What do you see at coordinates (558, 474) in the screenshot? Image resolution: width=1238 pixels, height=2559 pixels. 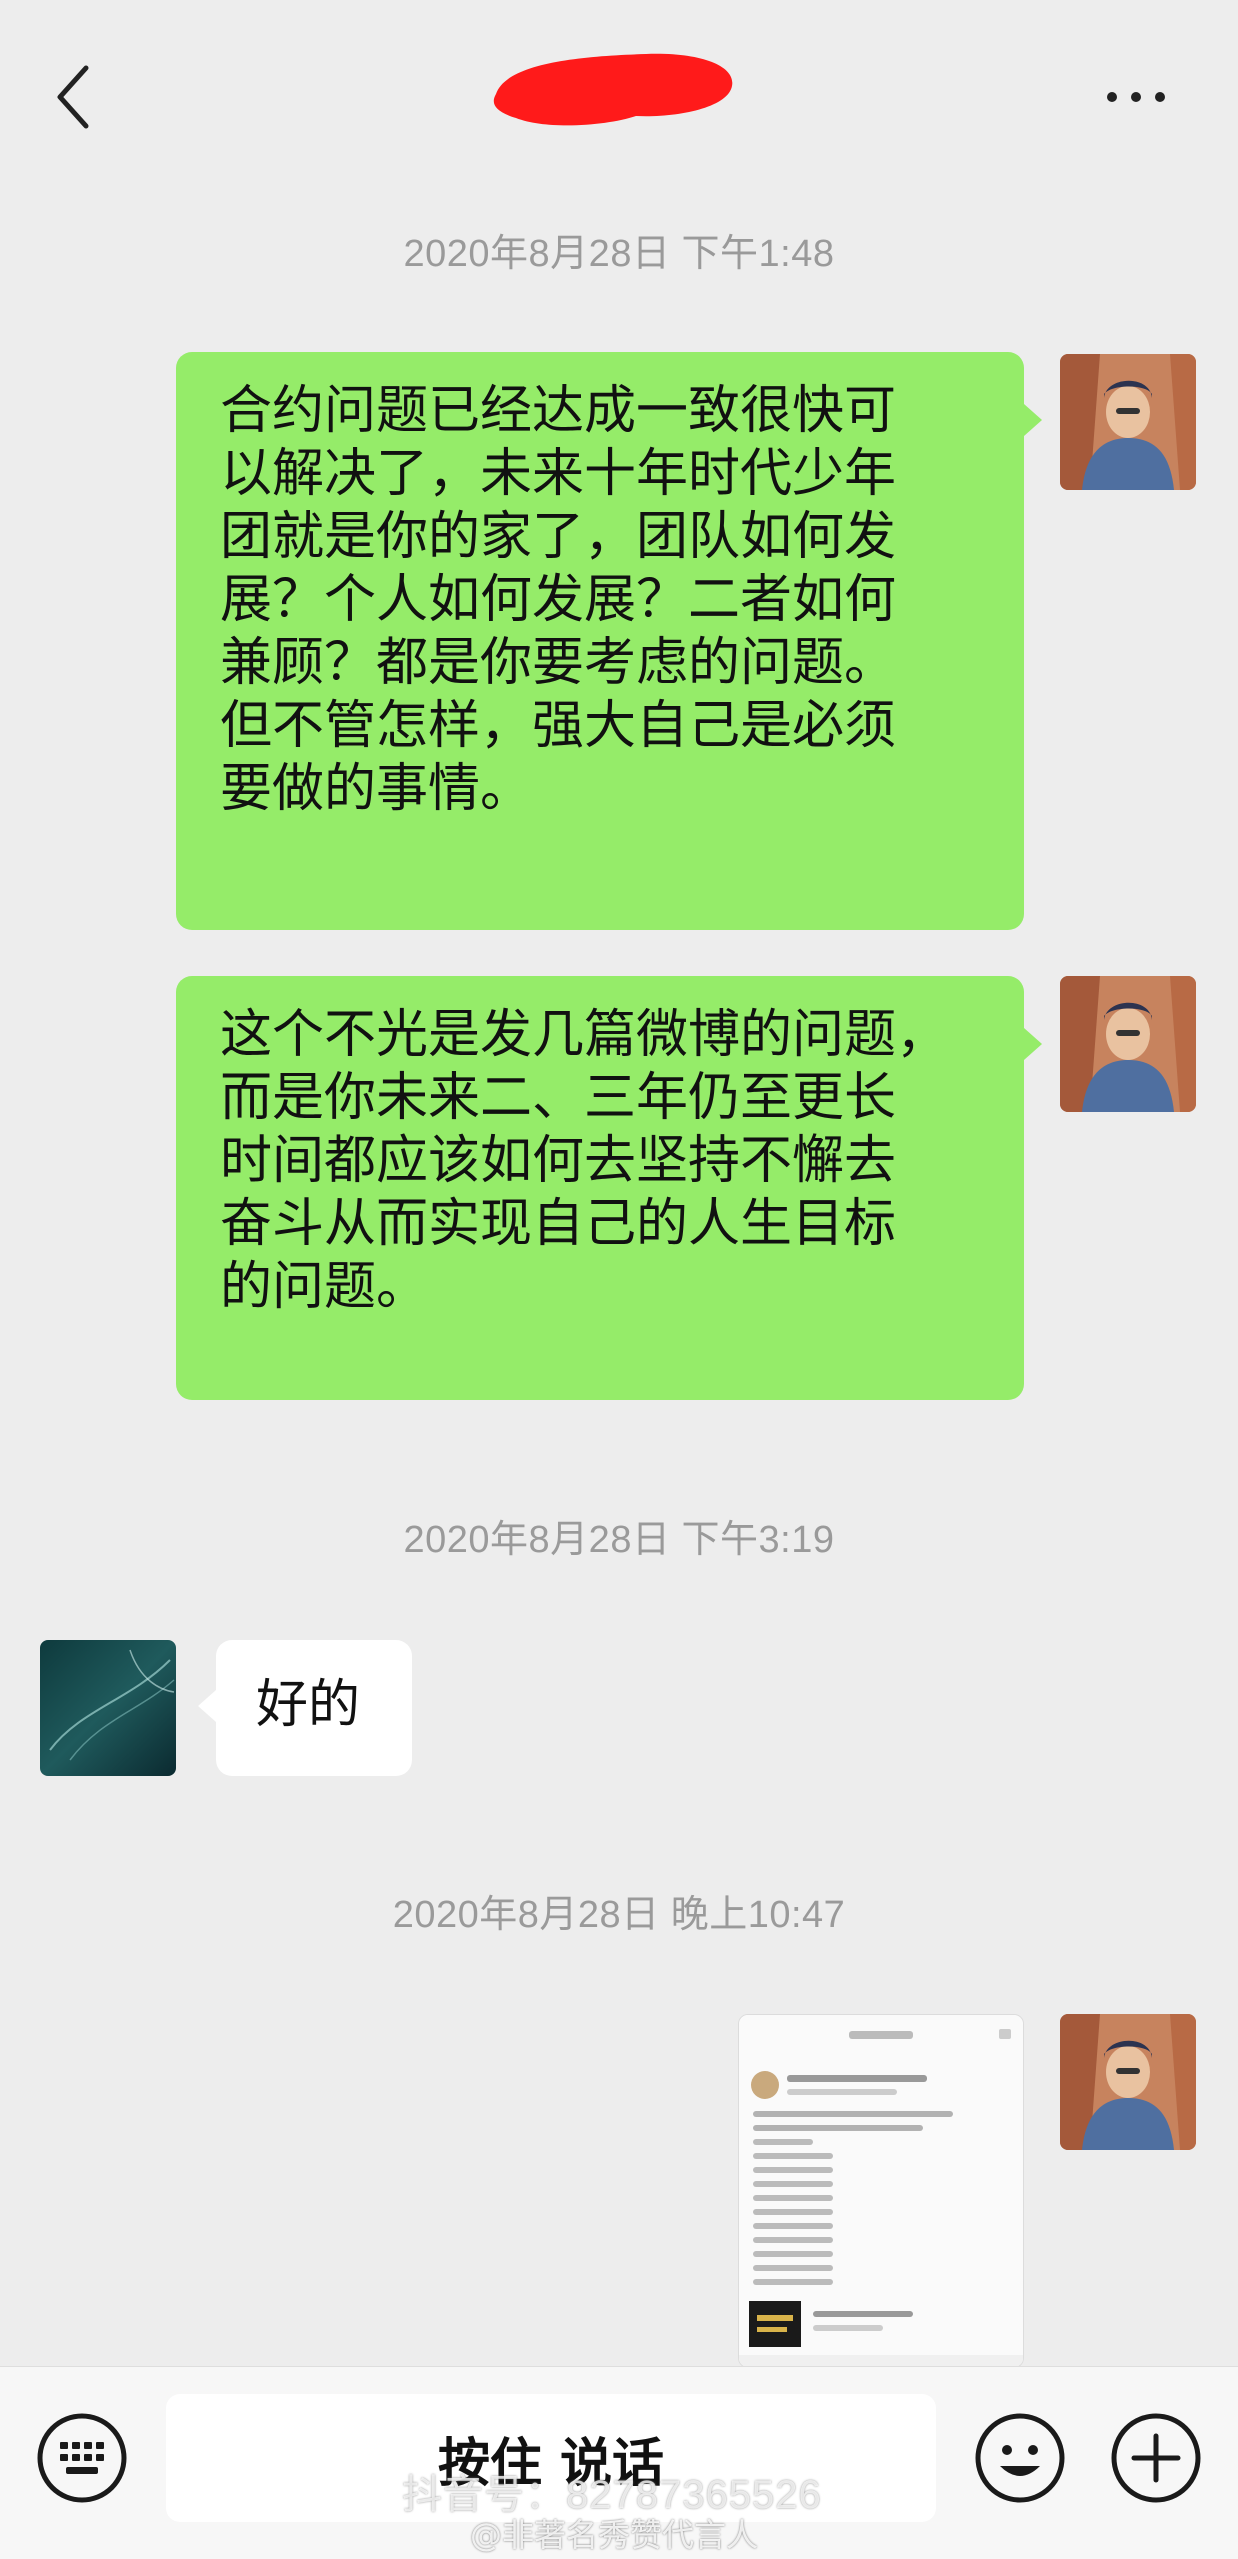 I see `message-line: 以解决了，未来十年时代少年` at bounding box center [558, 474].